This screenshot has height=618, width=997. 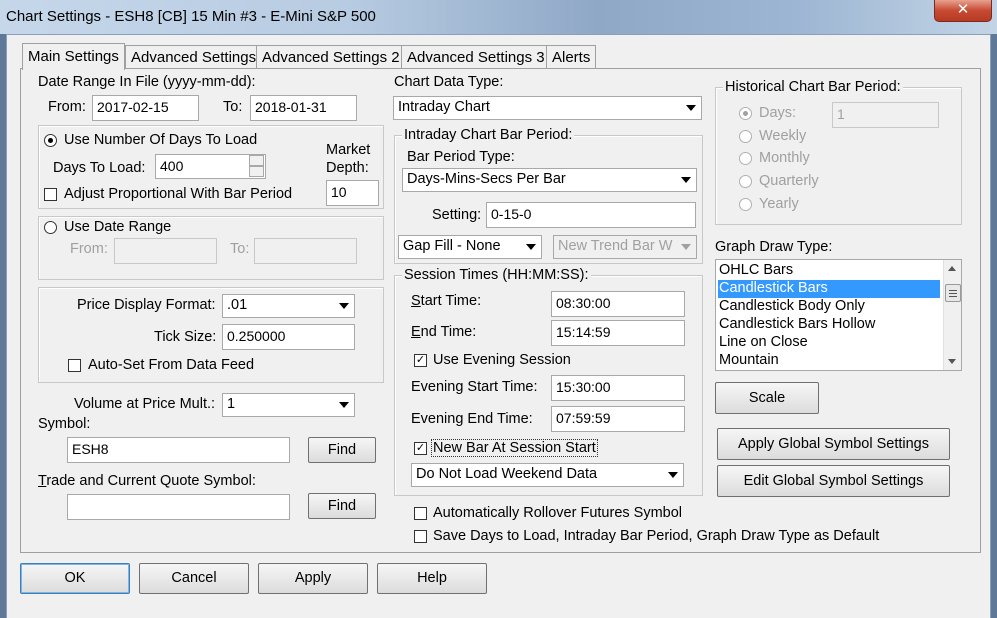 What do you see at coordinates (75, 578) in the screenshot?
I see `ok-button: OK` at bounding box center [75, 578].